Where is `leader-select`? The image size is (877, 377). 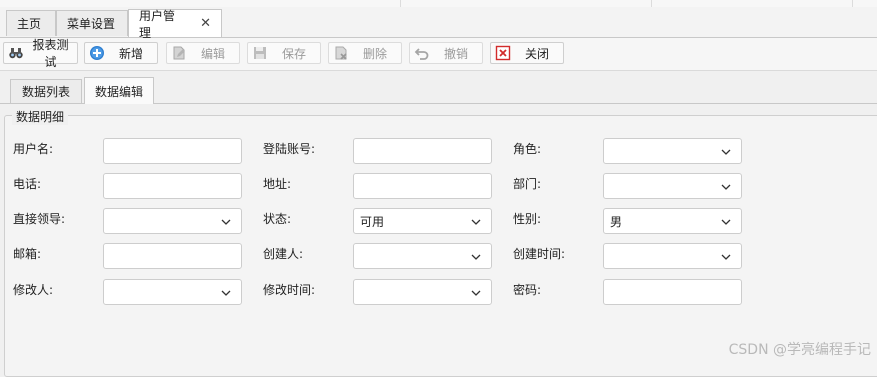
leader-select is located at coordinates (172, 221).